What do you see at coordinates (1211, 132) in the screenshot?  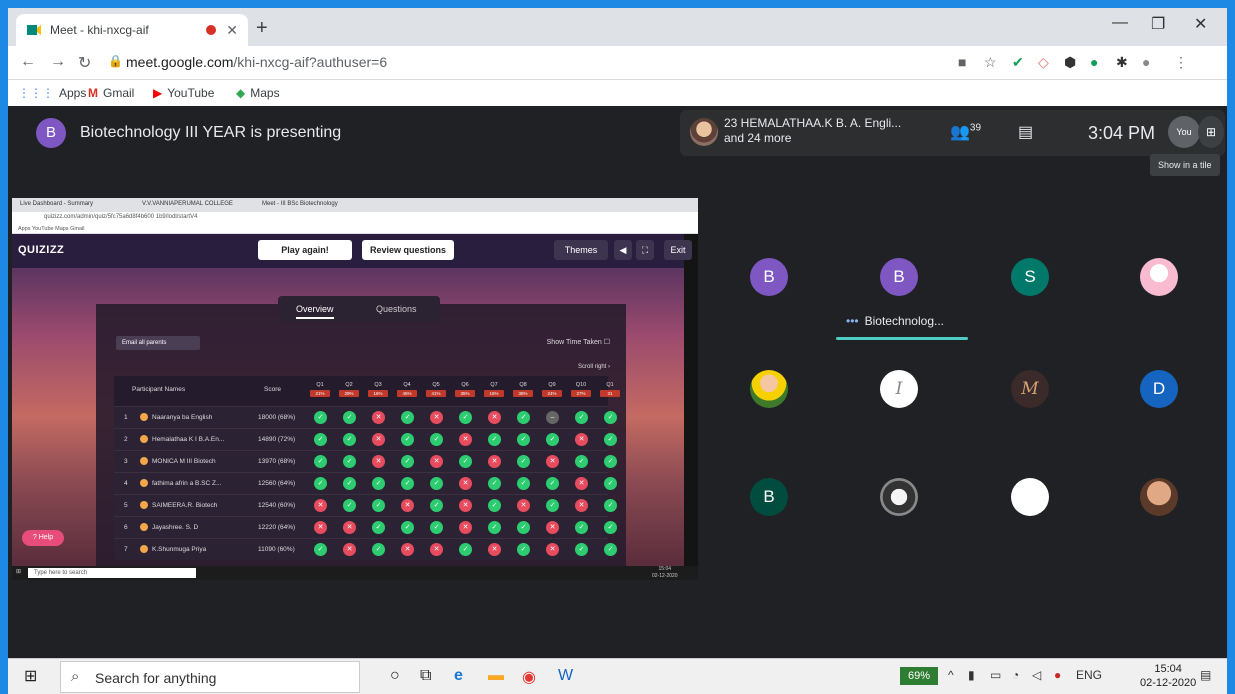 I see `tile-layout-icon: ⊞` at bounding box center [1211, 132].